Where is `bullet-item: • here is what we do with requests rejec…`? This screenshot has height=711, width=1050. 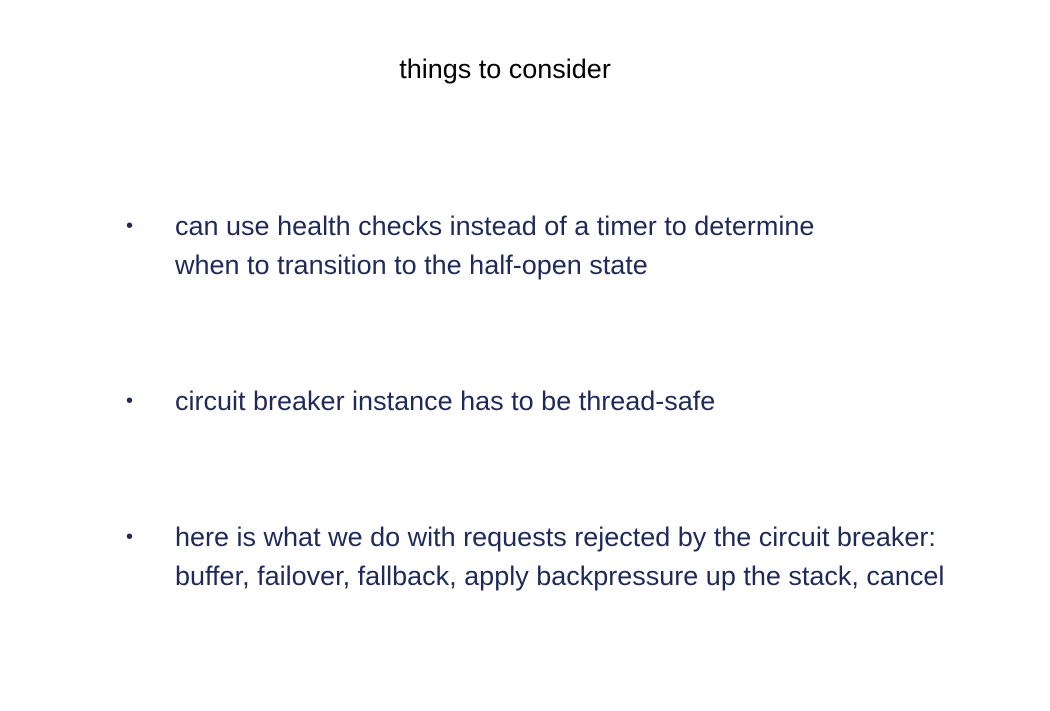
bullet-item: • here is what we do with requests rejec… is located at coordinates (576, 558).